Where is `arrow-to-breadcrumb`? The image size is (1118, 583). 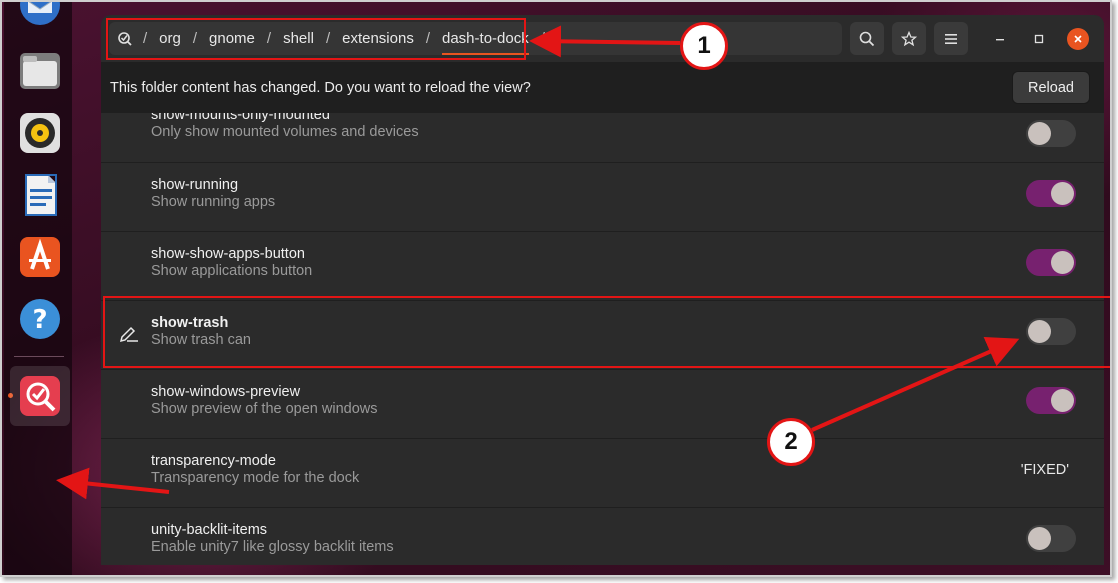 arrow-to-breadcrumb is located at coordinates (605, 41).